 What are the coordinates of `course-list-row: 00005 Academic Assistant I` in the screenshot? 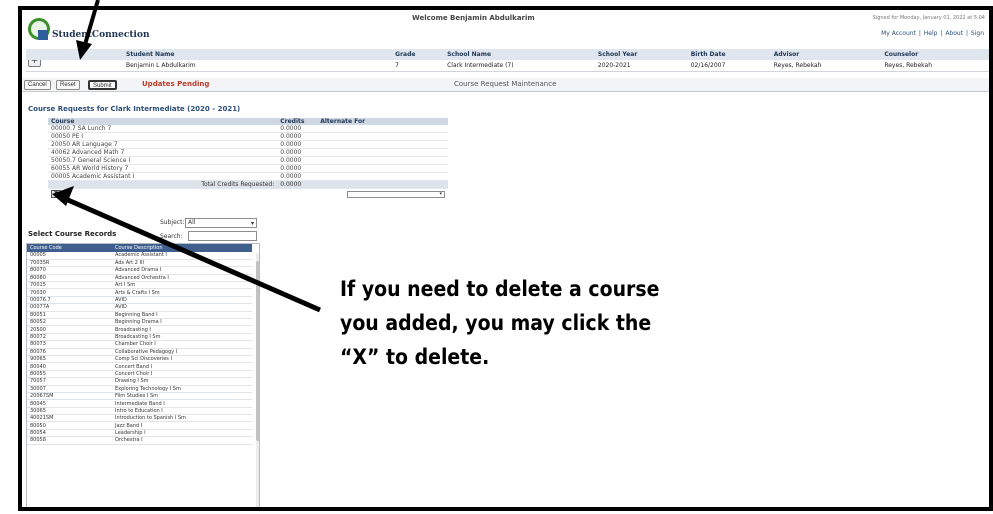 It's located at (139, 256).